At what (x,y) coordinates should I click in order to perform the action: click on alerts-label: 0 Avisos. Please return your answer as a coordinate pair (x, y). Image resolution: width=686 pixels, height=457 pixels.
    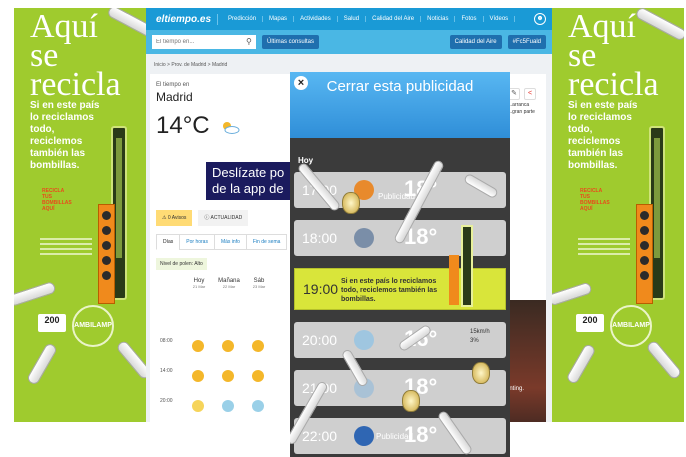
    Looking at the image, I should click on (177, 218).